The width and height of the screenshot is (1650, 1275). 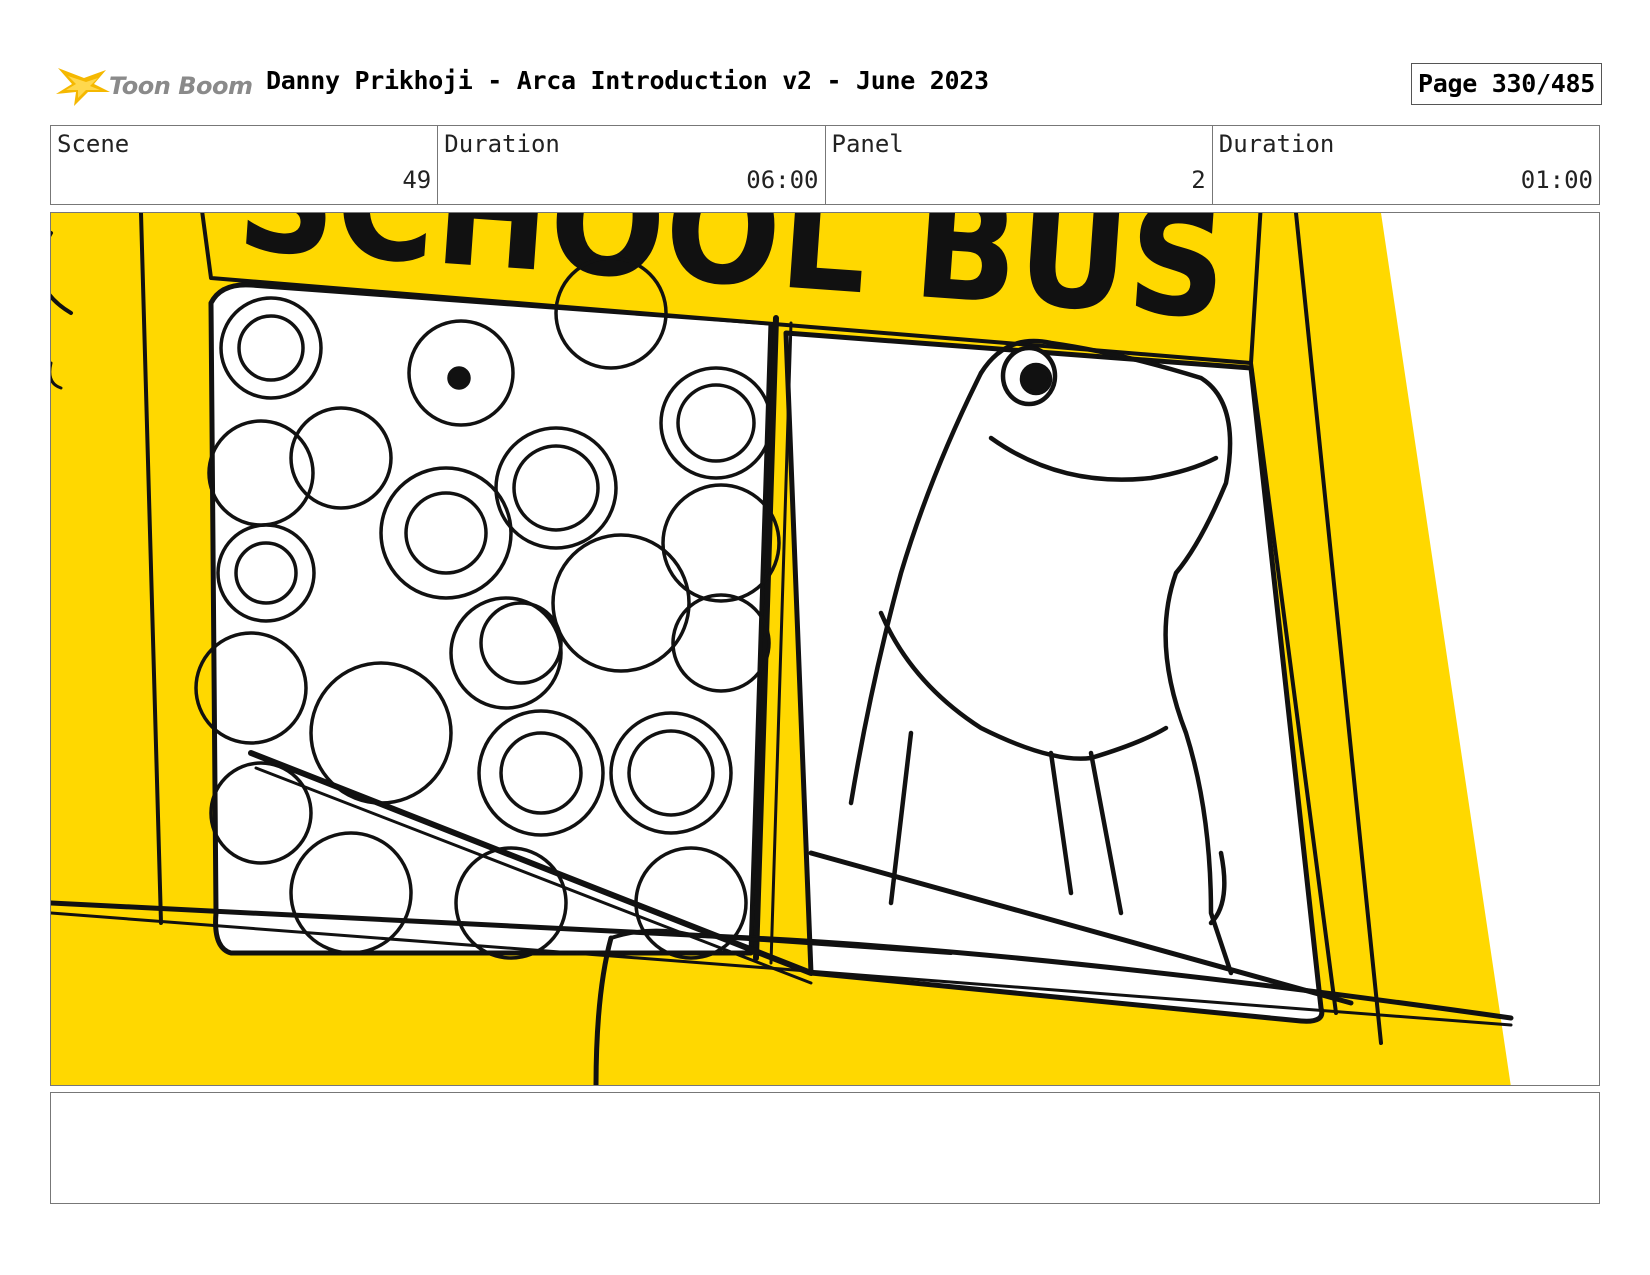 I want to click on panel-cell: Panel 2, so click(x=1019, y=165).